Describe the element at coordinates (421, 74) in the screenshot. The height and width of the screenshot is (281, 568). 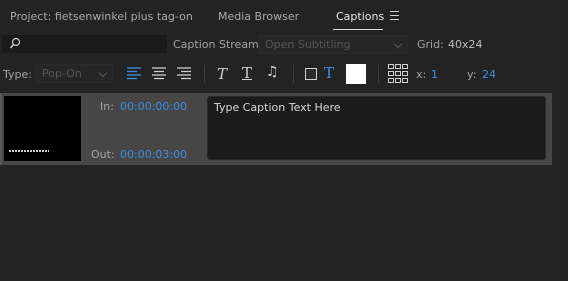
I see `x-label: x:` at that location.